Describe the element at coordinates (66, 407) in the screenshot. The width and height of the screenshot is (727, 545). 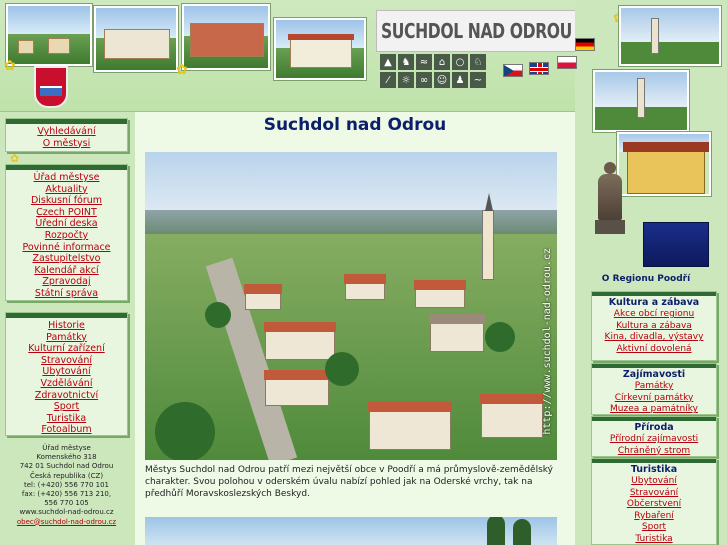
I see `left-nav-link: Sport` at that location.